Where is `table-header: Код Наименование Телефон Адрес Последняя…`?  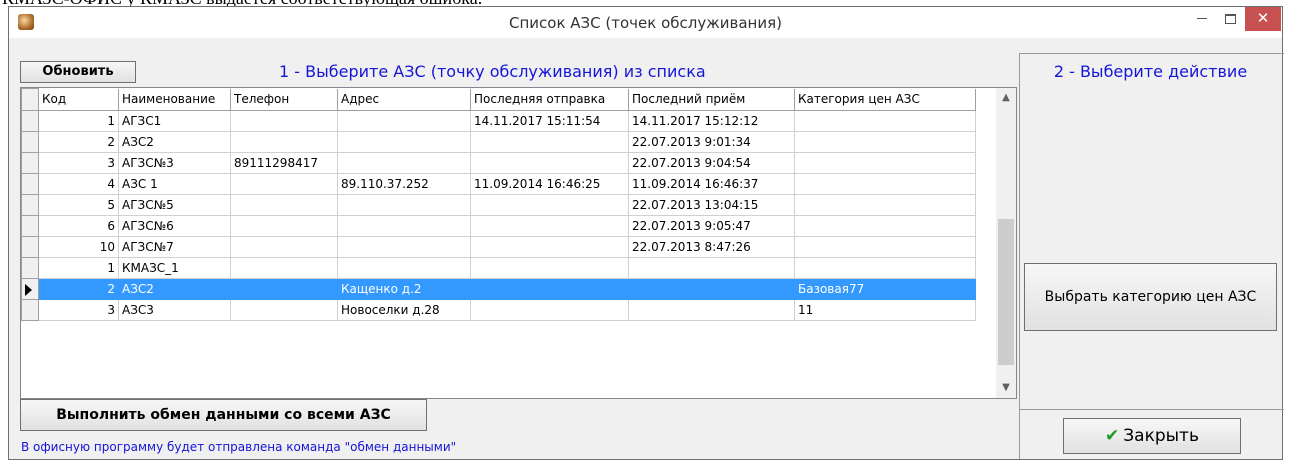
table-header: Код Наименование Телефон Адрес Последняя… is located at coordinates (498, 99).